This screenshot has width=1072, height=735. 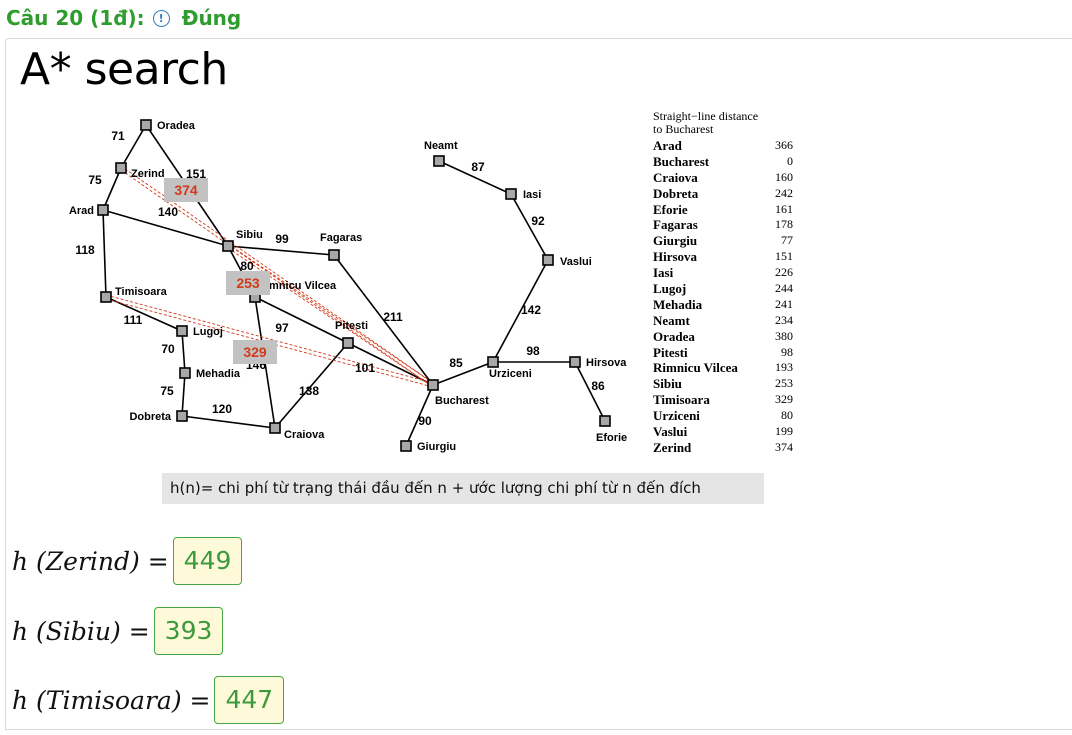 I want to click on legend-city: Arad, so click(x=667, y=145).